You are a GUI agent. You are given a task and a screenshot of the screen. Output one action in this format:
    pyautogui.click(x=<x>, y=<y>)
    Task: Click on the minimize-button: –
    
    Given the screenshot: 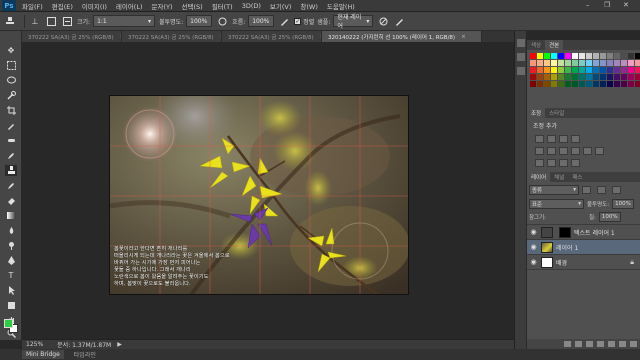 What is the action you would take?
    pyautogui.click(x=588, y=5)
    